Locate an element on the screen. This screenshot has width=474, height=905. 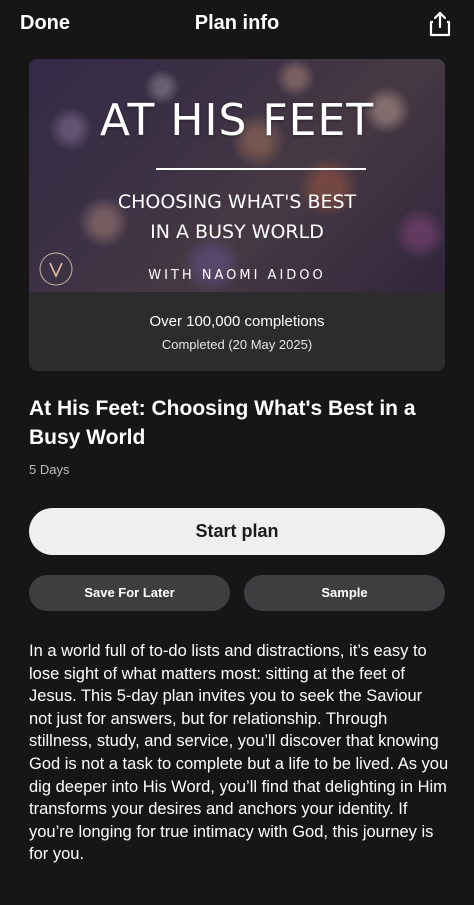
cover-subtitle: CHOOSING WHAT'S BEST IN A BUSY WORLD is located at coordinates (237, 217).